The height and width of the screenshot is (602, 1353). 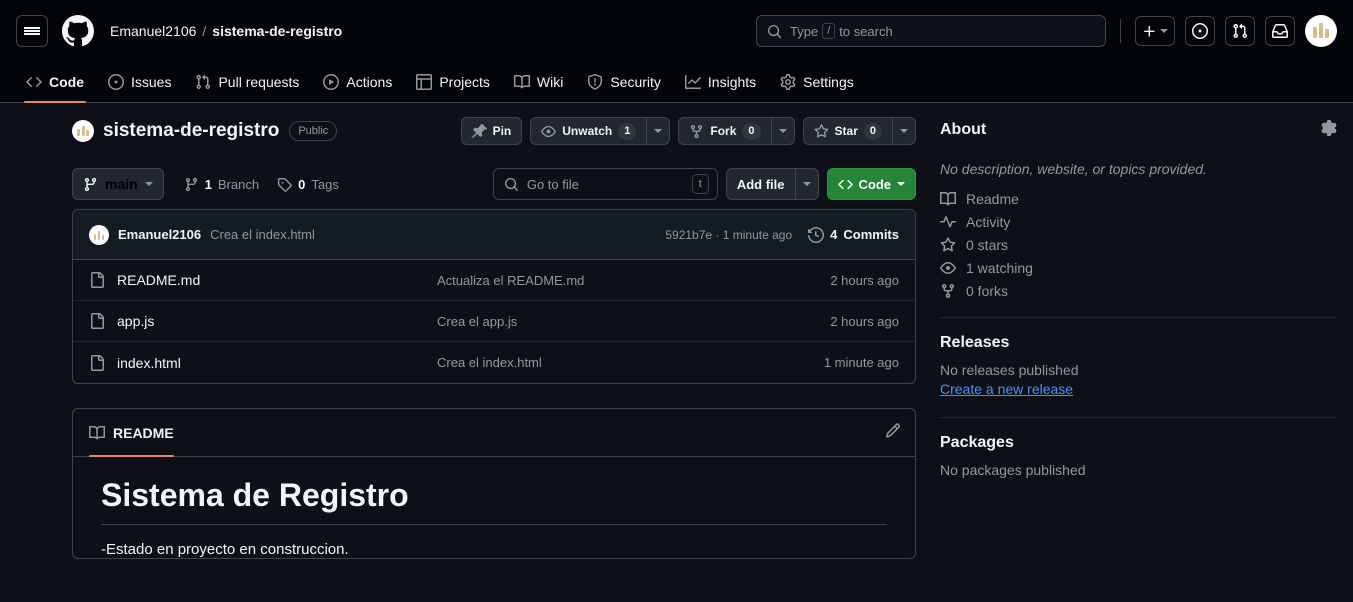 I want to click on tab-projects: Projects, so click(x=453, y=82).